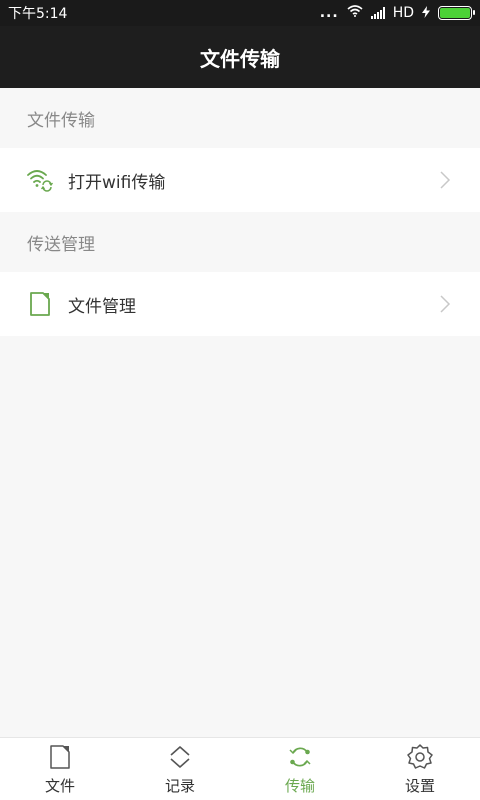 The height and width of the screenshot is (800, 480). What do you see at coordinates (59, 785) in the screenshot?
I see `nav-label: 文件` at bounding box center [59, 785].